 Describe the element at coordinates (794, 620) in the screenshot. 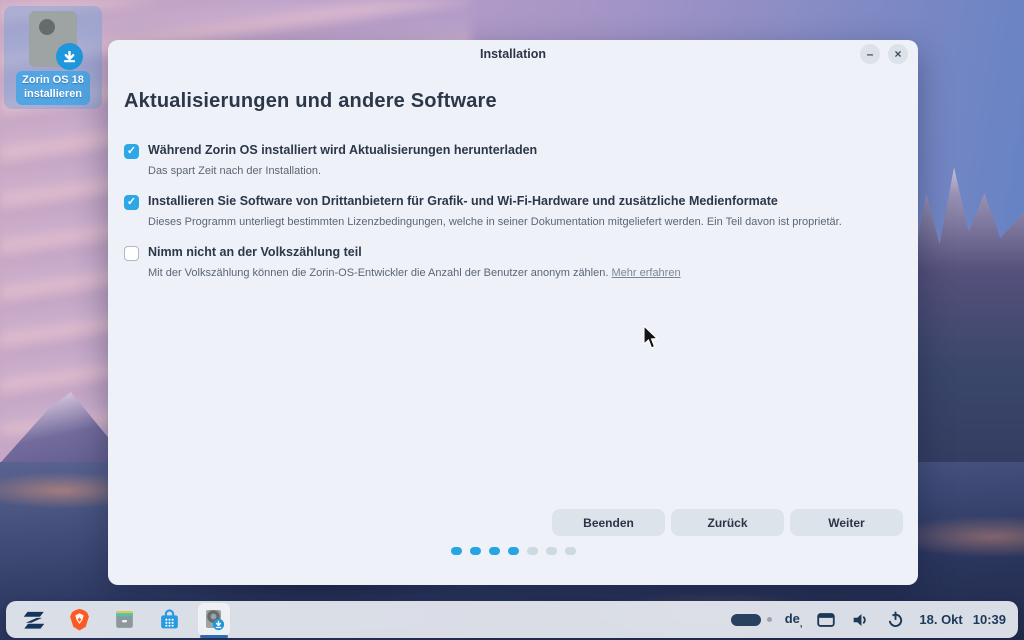

I see `keyboard-layout-indicator: de,` at that location.